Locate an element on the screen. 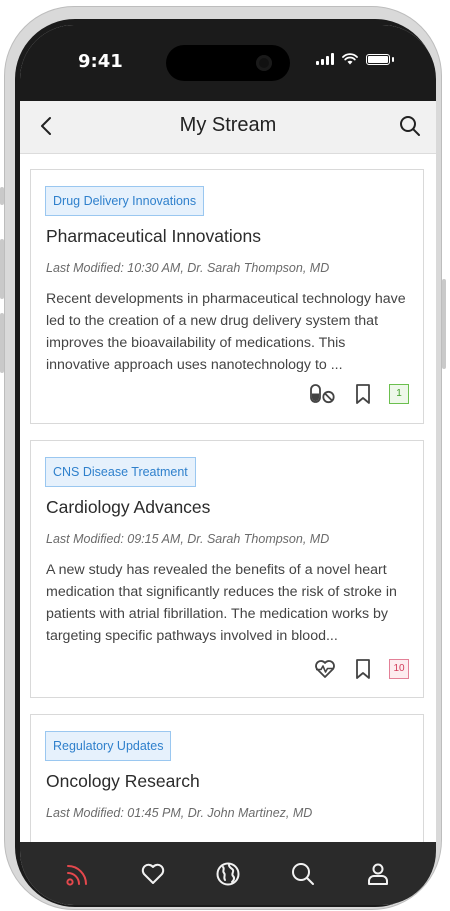 This screenshot has width=450, height=911. wifi-icon is located at coordinates (350, 59).